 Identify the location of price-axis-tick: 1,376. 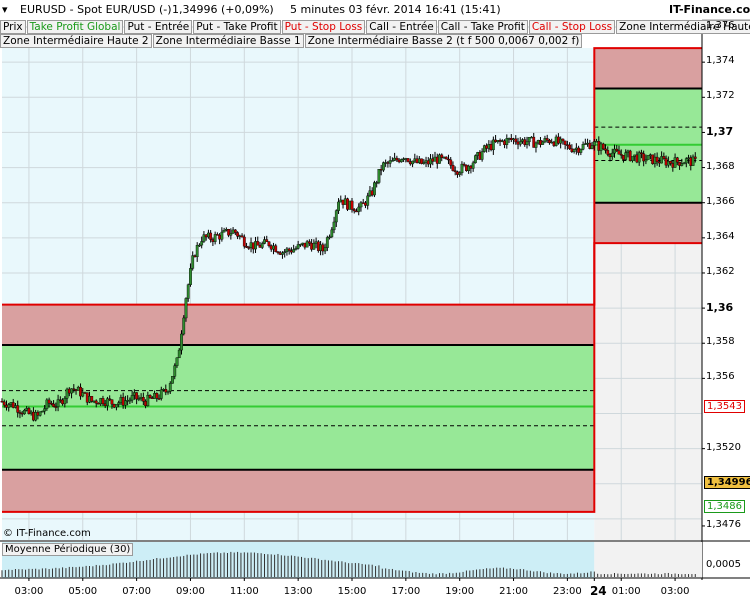
(720, 26).